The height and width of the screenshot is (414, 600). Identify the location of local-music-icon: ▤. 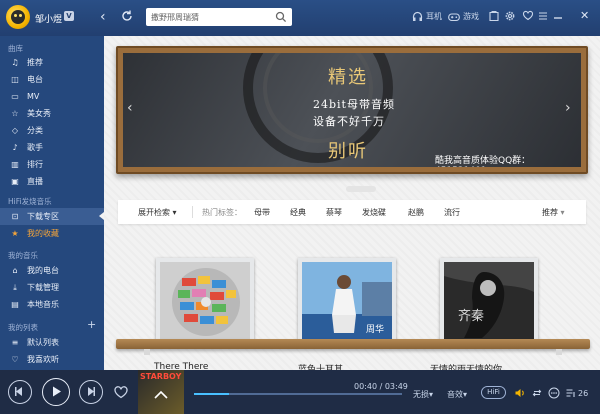
(15, 304).